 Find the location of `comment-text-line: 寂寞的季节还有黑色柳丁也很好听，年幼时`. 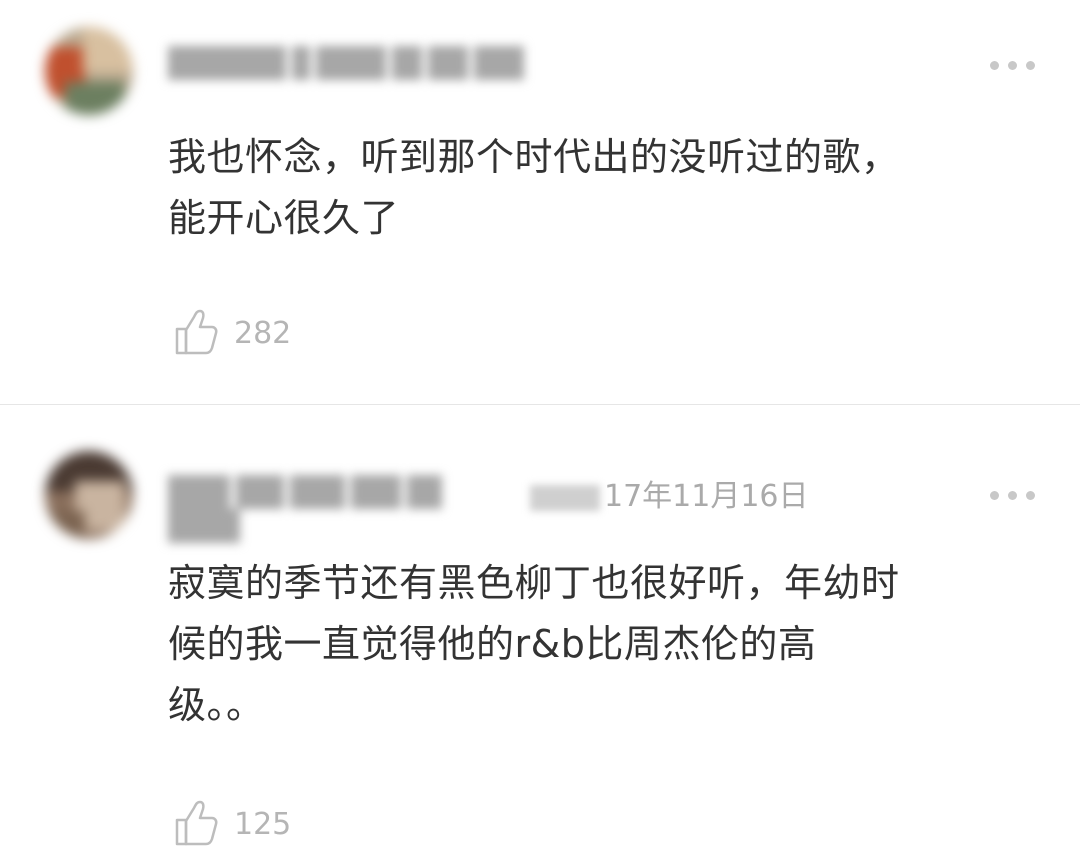

comment-text-line: 寂寞的季节还有黑色柳丁也很好听，年幼时 is located at coordinates (534, 583).